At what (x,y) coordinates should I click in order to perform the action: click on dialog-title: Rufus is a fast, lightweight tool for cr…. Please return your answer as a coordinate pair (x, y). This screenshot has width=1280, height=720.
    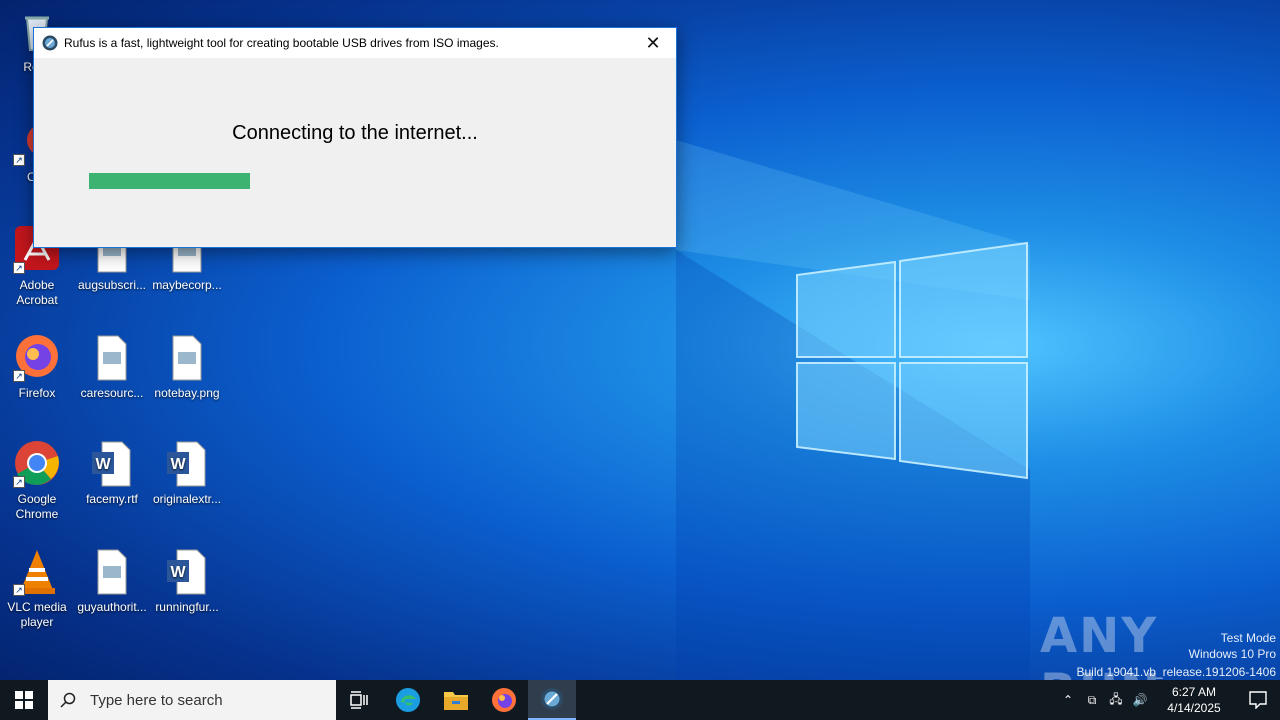
    Looking at the image, I should click on (281, 43).